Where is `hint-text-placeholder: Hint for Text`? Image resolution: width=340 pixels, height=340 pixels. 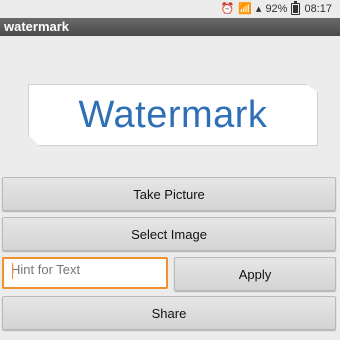 hint-text-placeholder: Hint for Text is located at coordinates (46, 269).